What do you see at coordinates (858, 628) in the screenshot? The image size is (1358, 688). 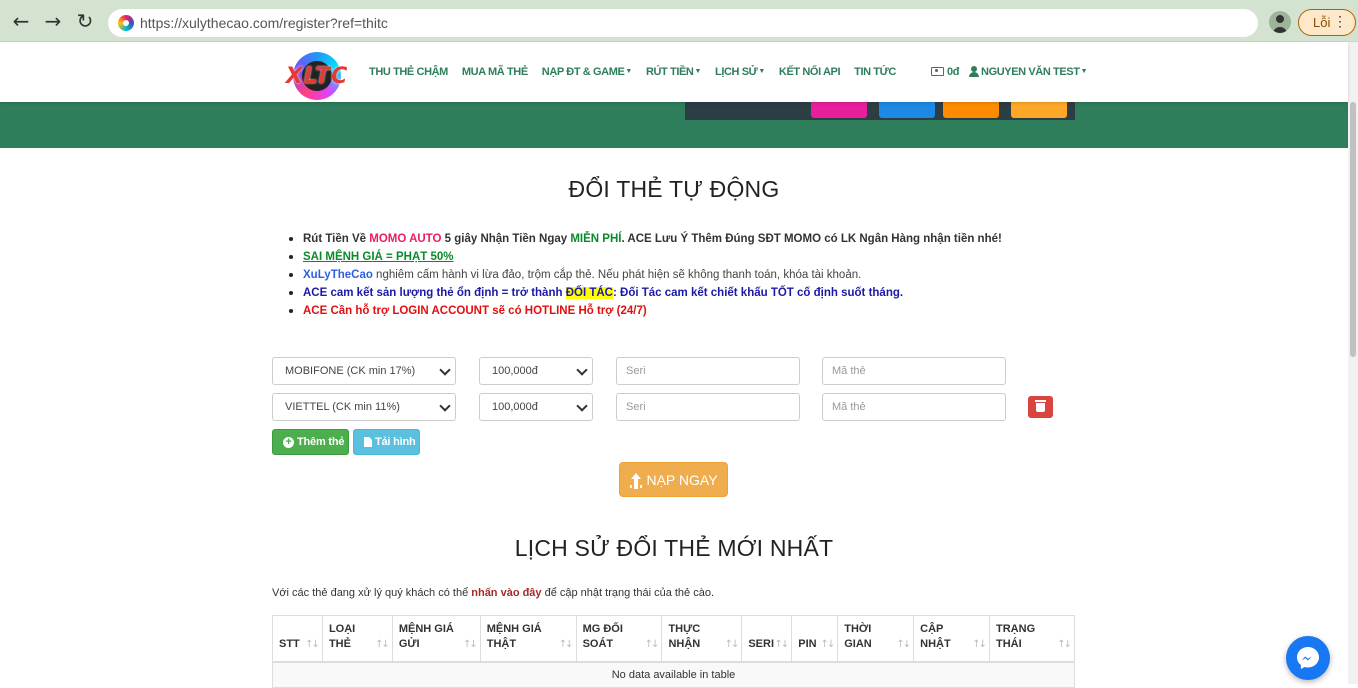 I see `column-label: THỜI` at bounding box center [858, 628].